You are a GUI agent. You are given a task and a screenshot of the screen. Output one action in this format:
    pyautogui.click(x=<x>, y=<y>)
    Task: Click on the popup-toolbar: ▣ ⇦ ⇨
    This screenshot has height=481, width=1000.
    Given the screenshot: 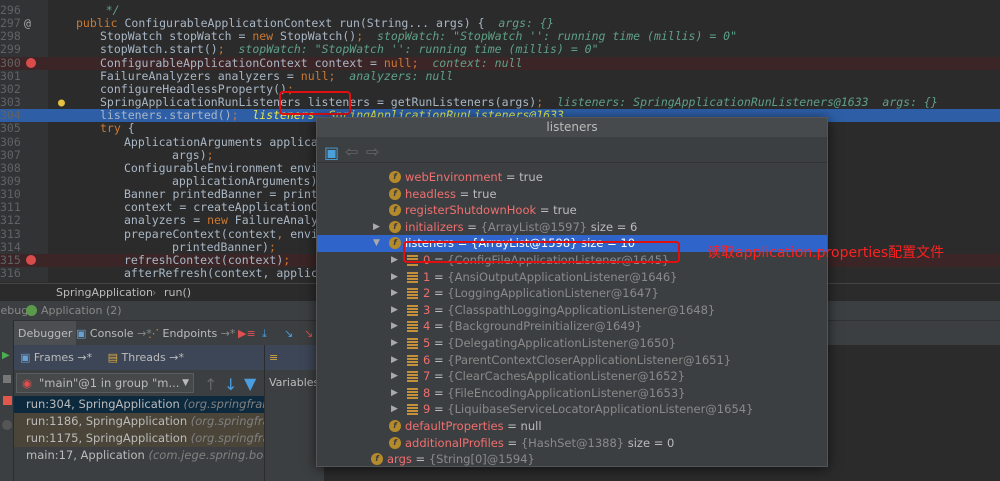 What is the action you would take?
    pyautogui.click(x=572, y=150)
    